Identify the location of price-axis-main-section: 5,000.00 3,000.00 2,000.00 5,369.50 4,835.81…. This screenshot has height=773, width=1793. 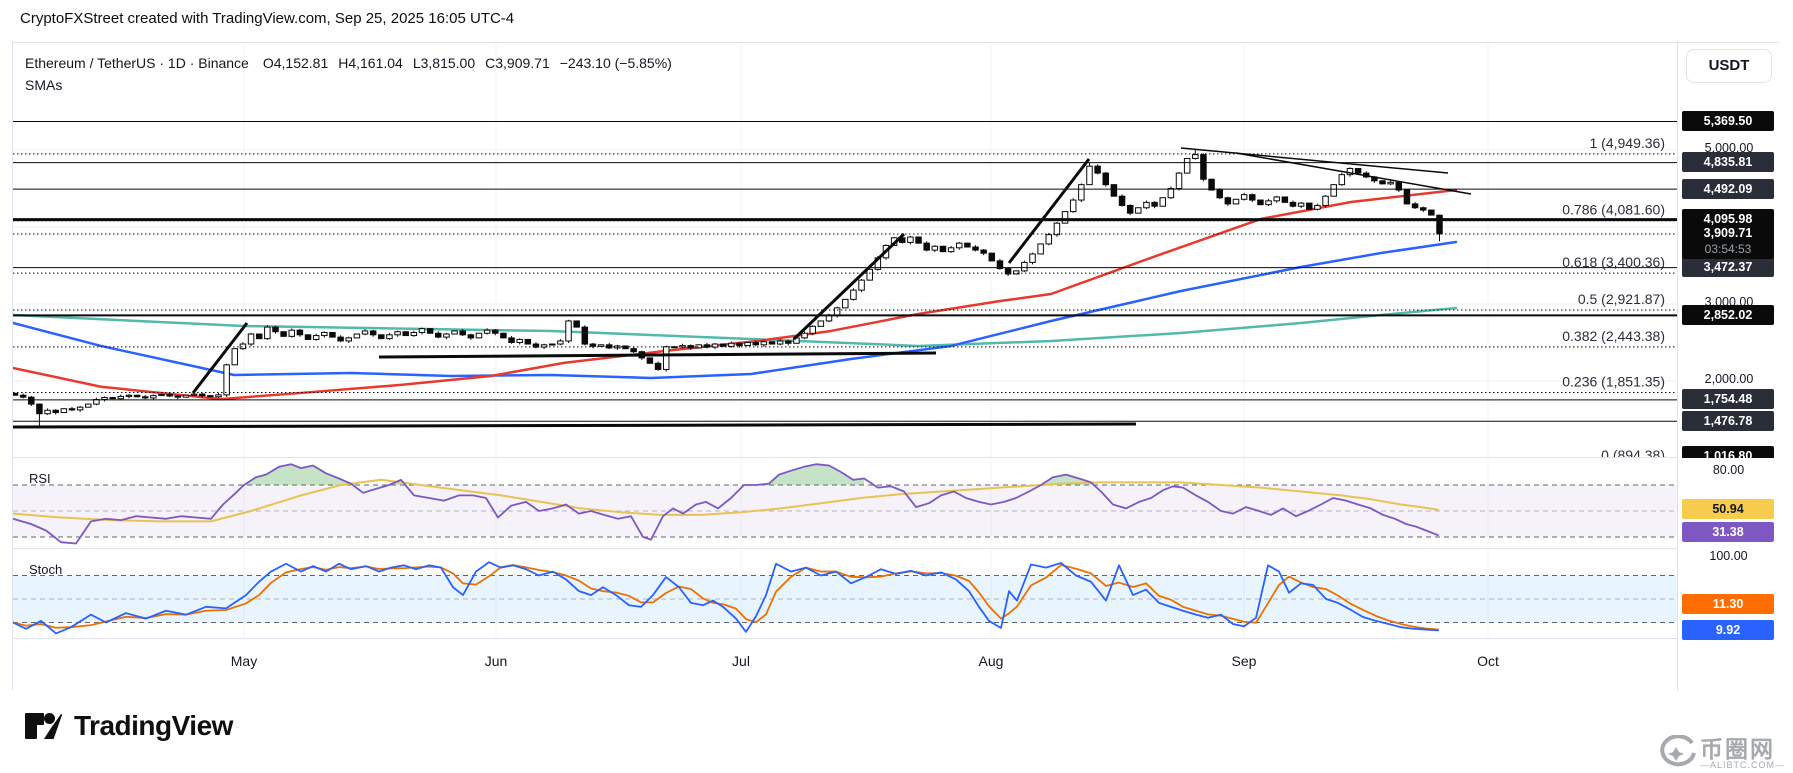
(1729, 250).